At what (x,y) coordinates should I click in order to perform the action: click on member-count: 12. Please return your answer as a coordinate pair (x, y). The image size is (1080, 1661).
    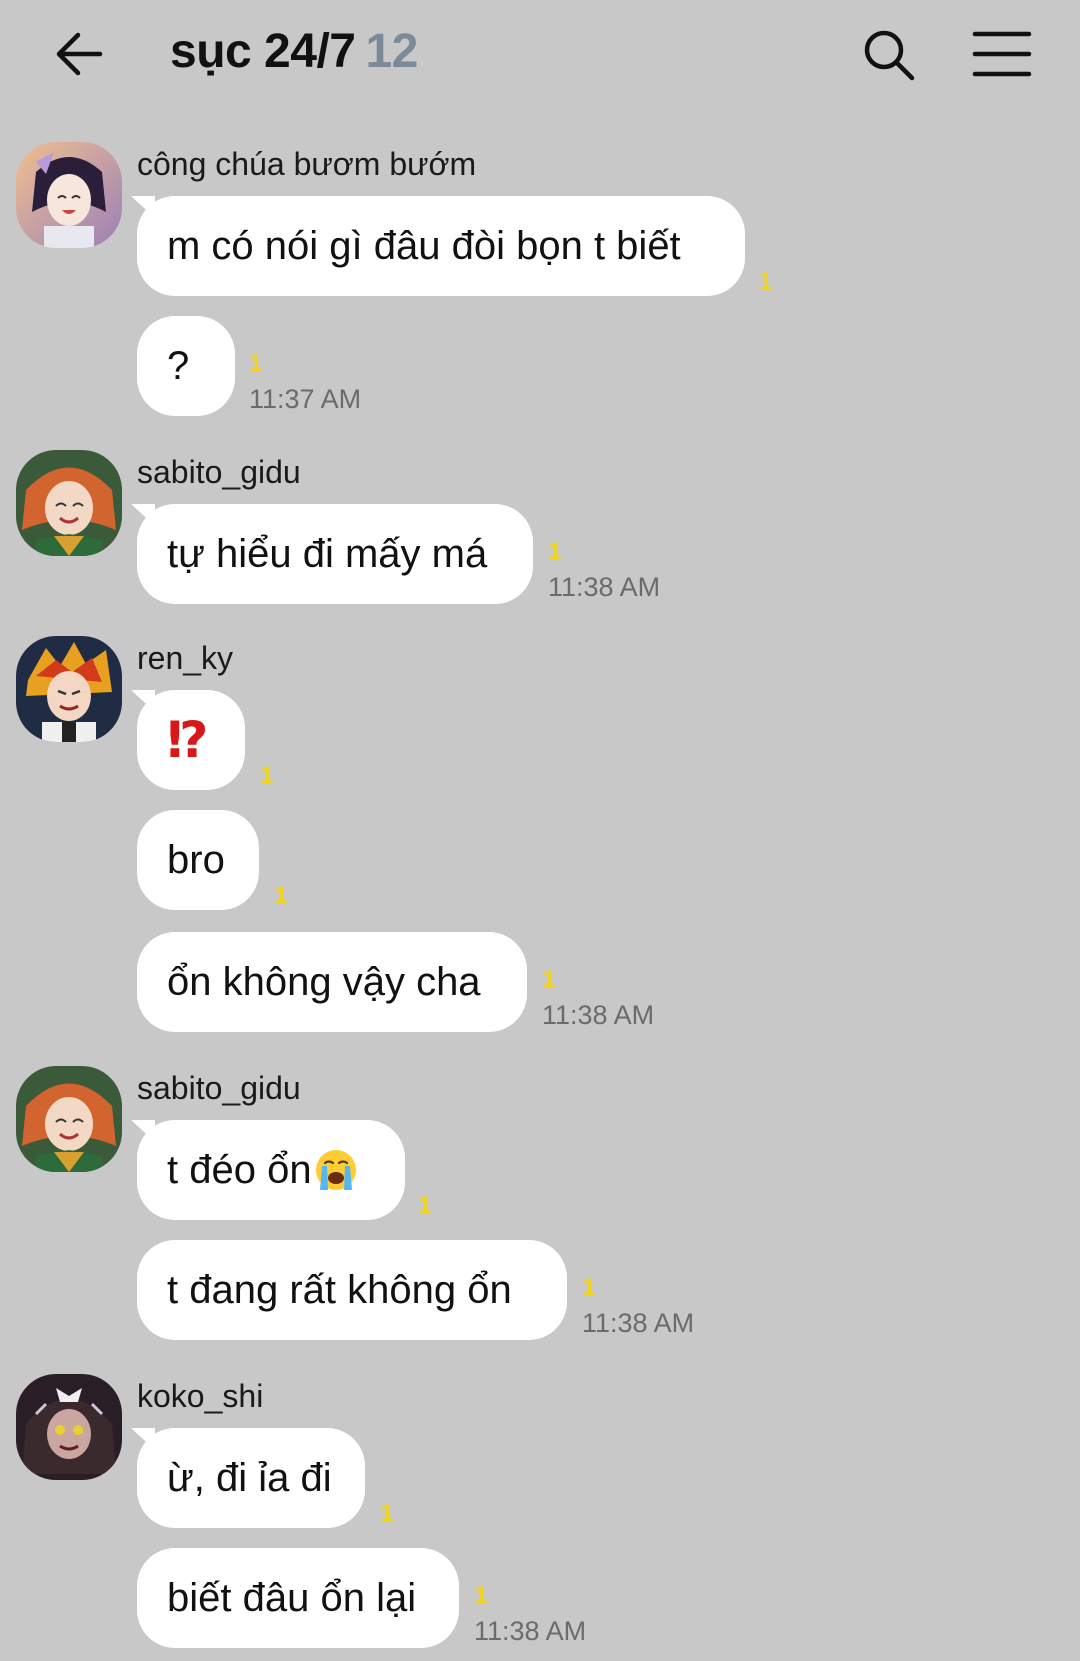
    Looking at the image, I should click on (391, 51).